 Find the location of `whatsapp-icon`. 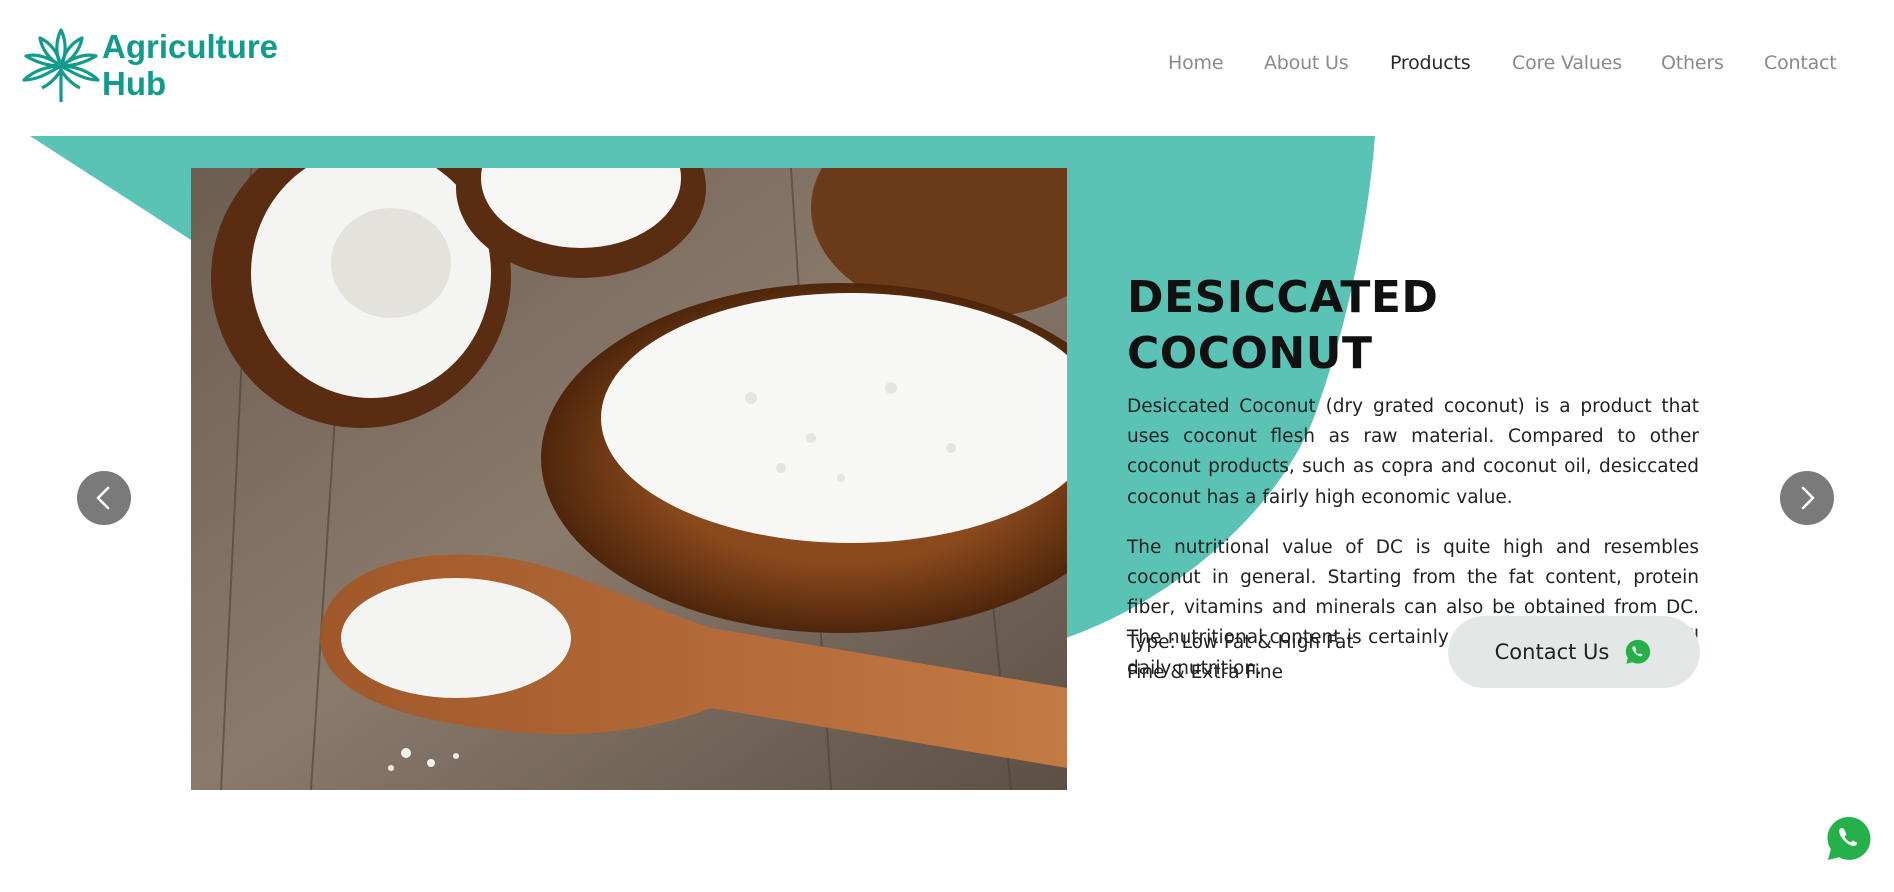

whatsapp-icon is located at coordinates (1638, 651).